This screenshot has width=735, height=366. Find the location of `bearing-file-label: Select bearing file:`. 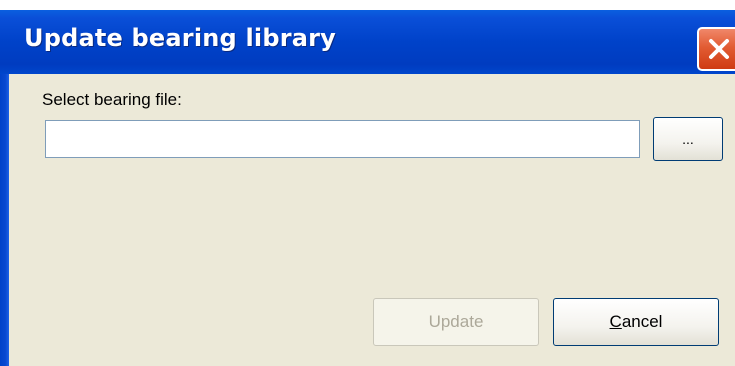

bearing-file-label: Select bearing file: is located at coordinates (112, 99).